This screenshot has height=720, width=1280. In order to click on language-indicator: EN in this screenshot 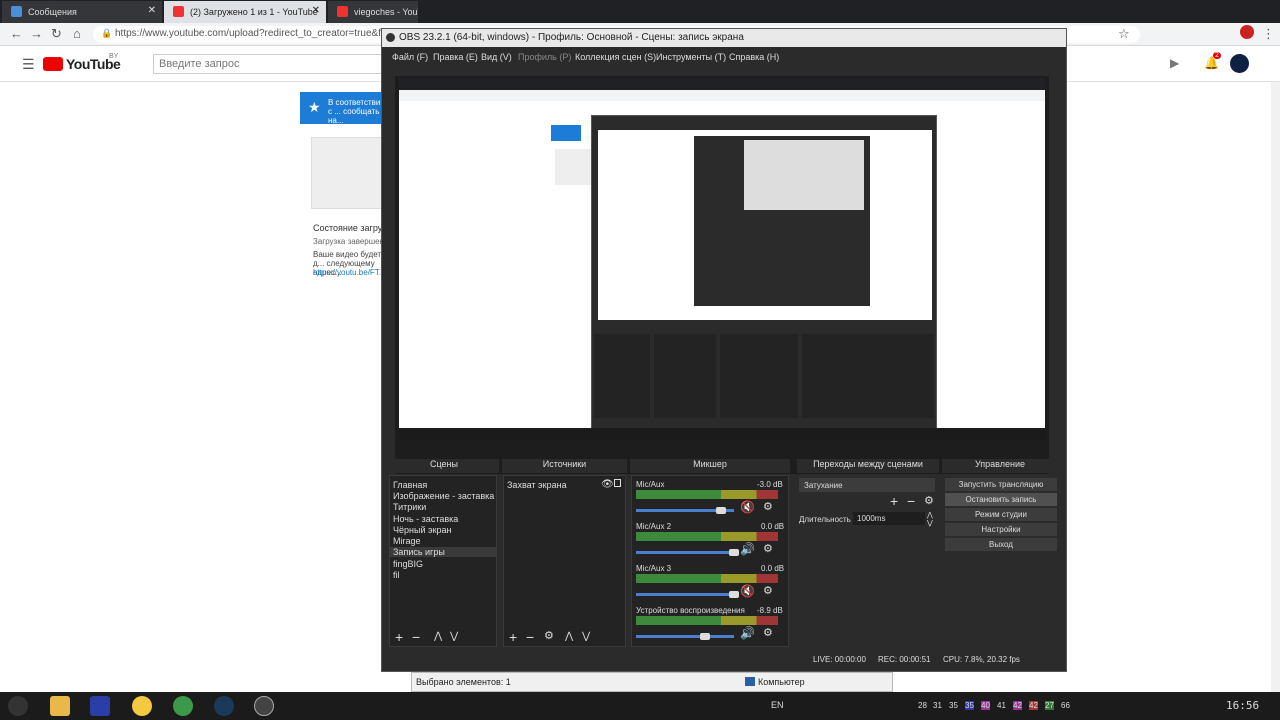, I will do `click(777, 705)`.